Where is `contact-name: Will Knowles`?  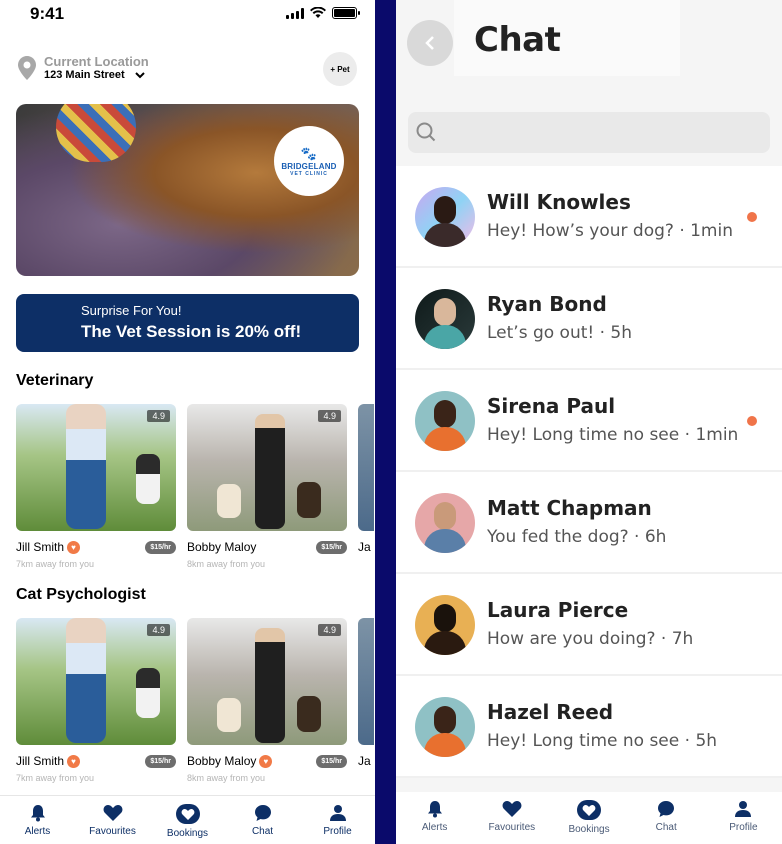
contact-name: Will Knowles is located at coordinates (559, 202).